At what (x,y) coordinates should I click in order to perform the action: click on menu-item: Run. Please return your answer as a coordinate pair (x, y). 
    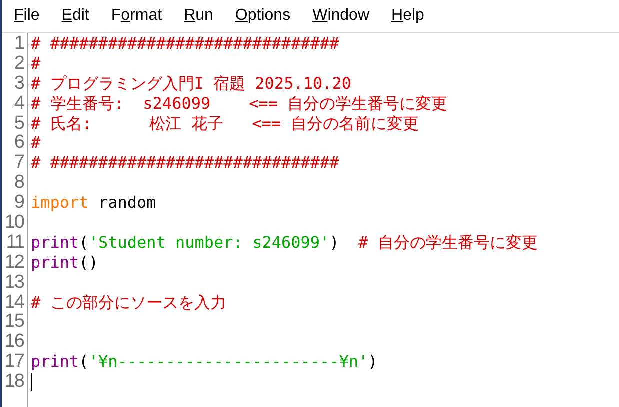
    Looking at the image, I should click on (201, 16).